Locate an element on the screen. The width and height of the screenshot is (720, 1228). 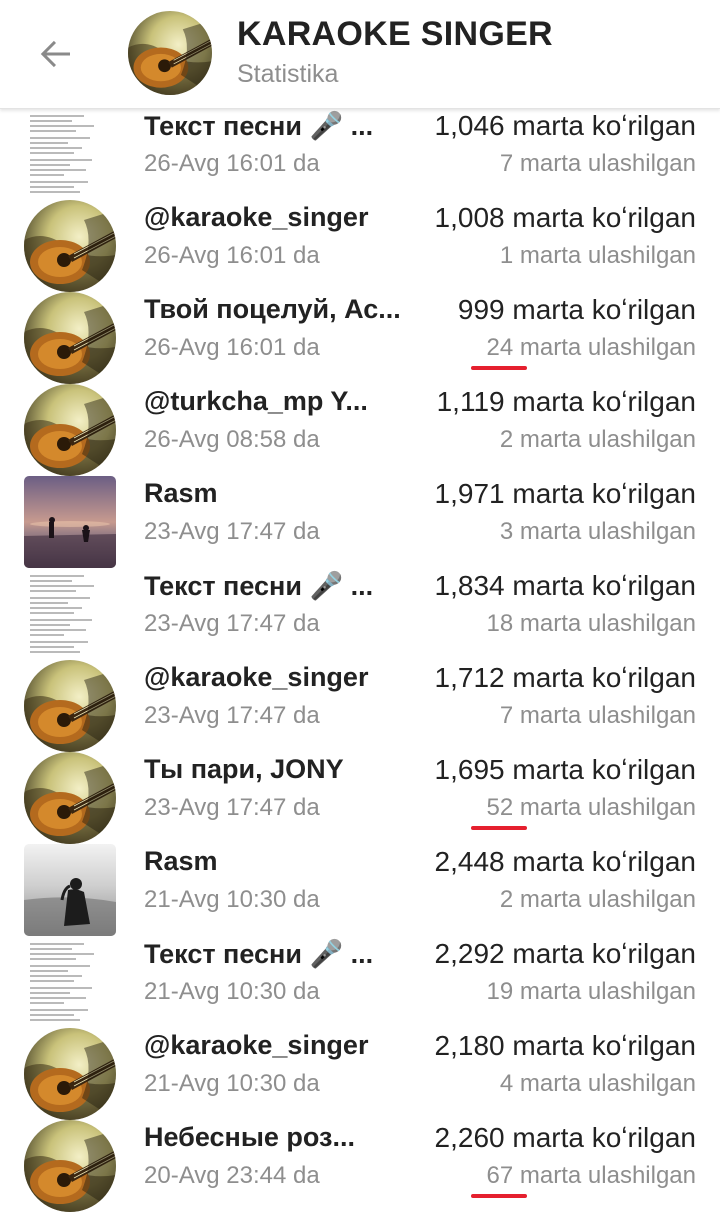
channel-avatar is located at coordinates (170, 53).